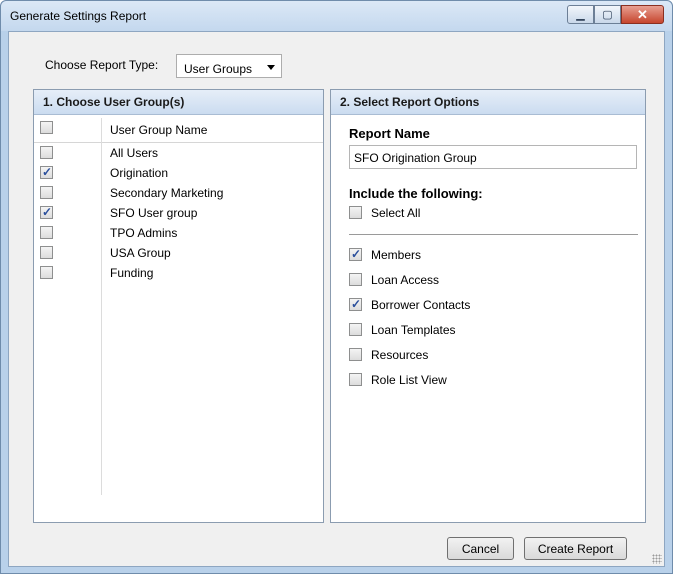 This screenshot has width=673, height=574. What do you see at coordinates (488, 213) in the screenshot?
I see `select-all-option: Select All` at bounding box center [488, 213].